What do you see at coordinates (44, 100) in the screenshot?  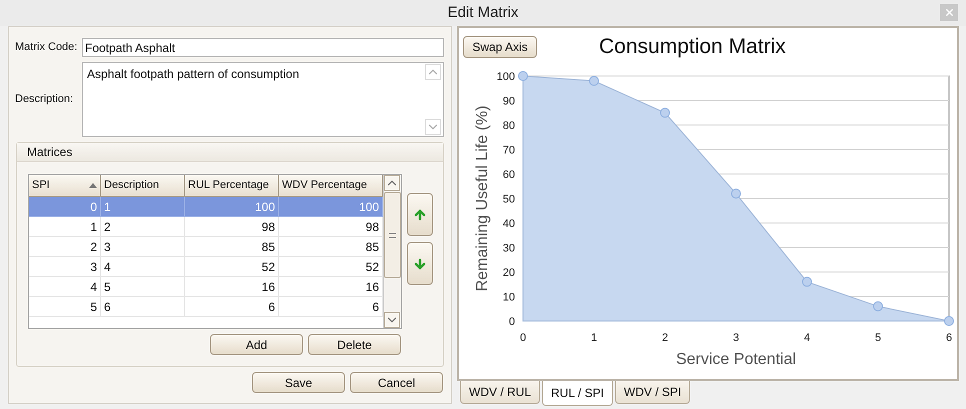 I see `field-label: Description:` at bounding box center [44, 100].